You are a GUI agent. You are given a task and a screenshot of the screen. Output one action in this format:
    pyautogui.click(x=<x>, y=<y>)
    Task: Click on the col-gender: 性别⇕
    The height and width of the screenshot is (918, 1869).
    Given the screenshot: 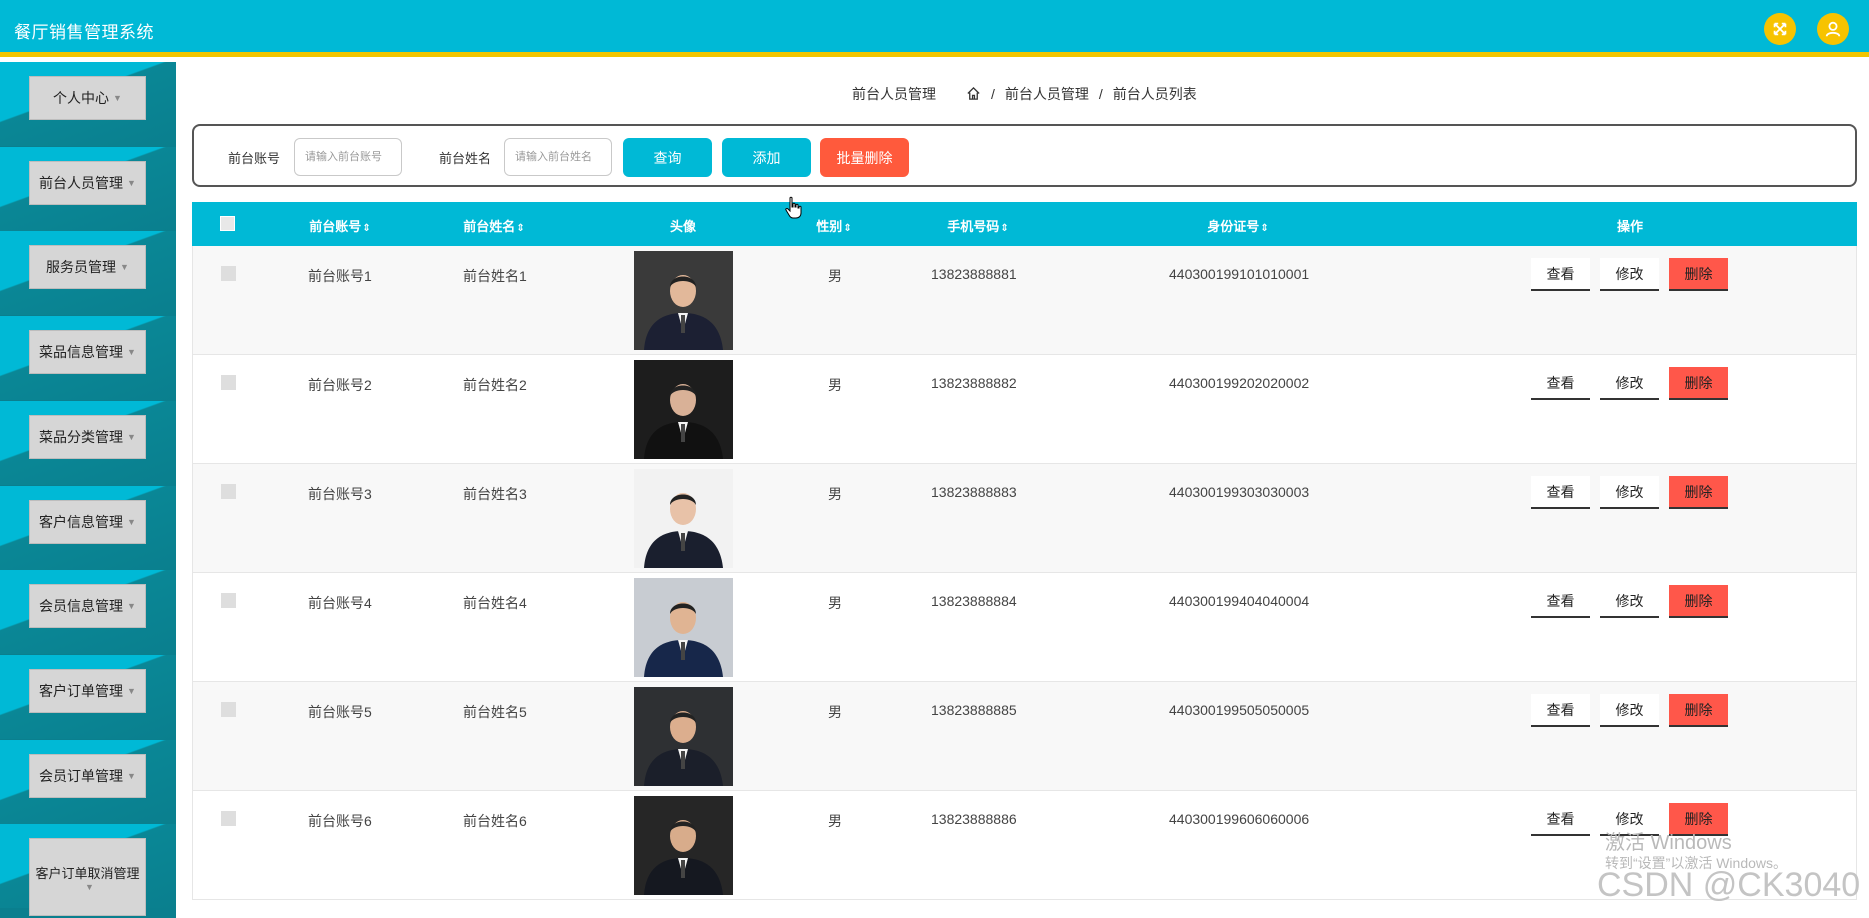 What is the action you would take?
    pyautogui.click(x=833, y=225)
    